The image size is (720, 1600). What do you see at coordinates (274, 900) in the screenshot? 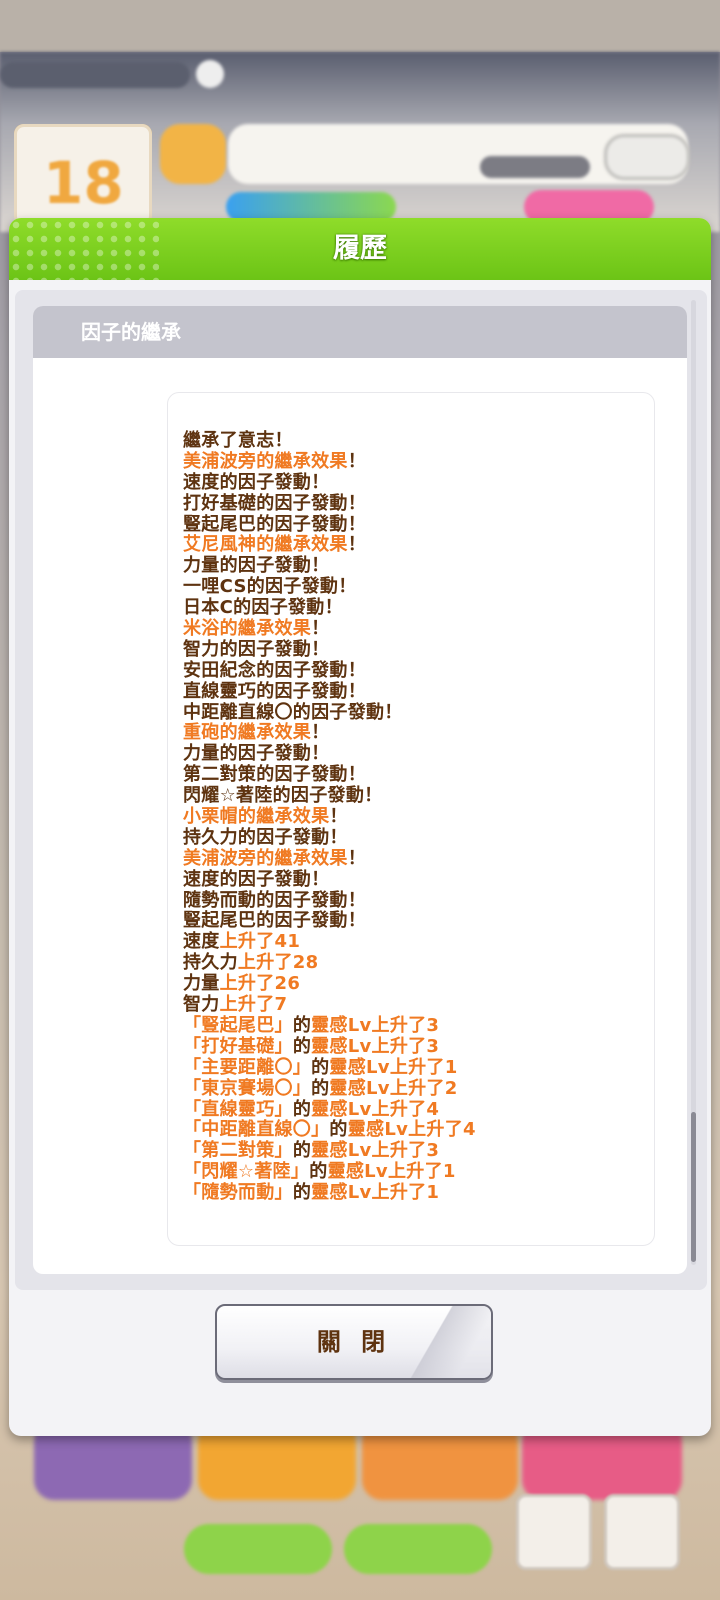
I see `log-text: 隨勢而動的因子發動！` at bounding box center [274, 900].